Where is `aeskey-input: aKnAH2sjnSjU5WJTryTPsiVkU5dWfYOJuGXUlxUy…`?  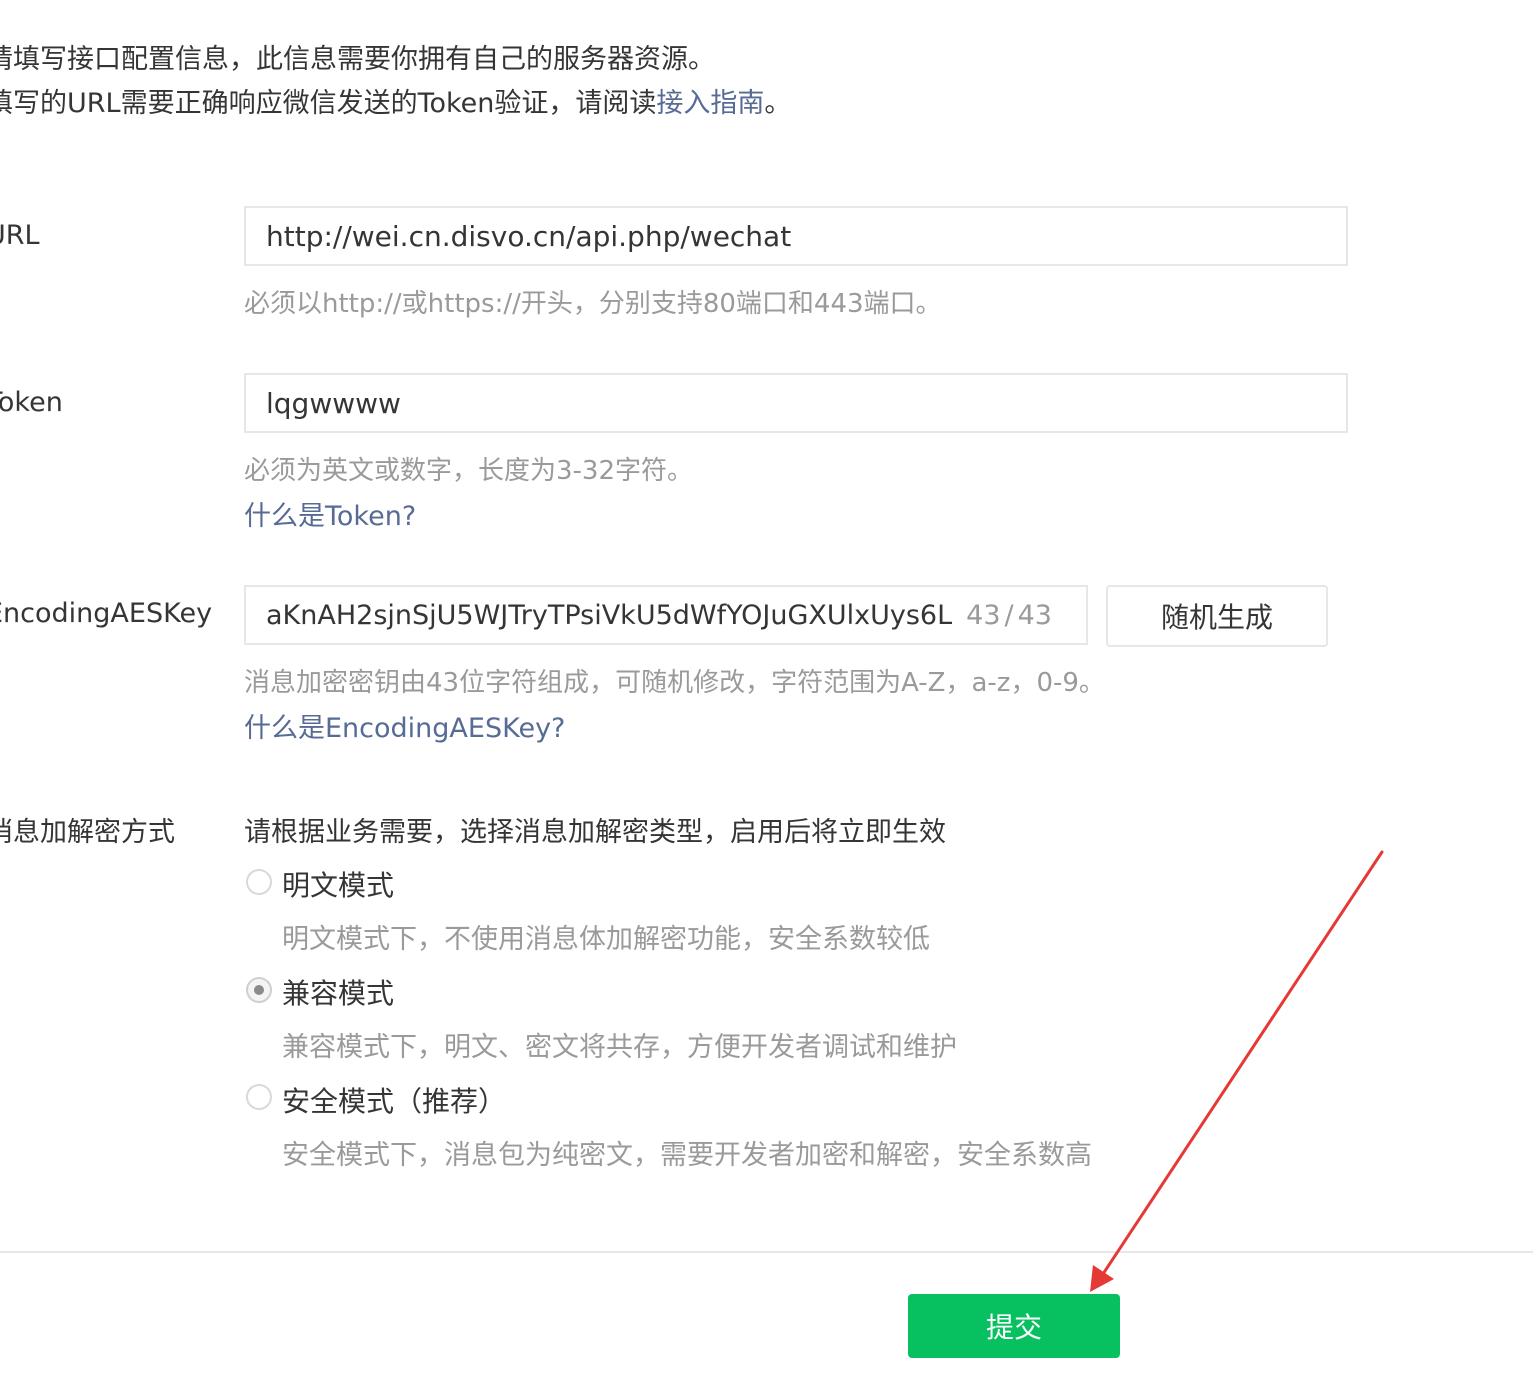 aeskey-input: aKnAH2sjnSjU5WJTryTPsiVkU5dWfYOJuGXUlxUy… is located at coordinates (666, 615).